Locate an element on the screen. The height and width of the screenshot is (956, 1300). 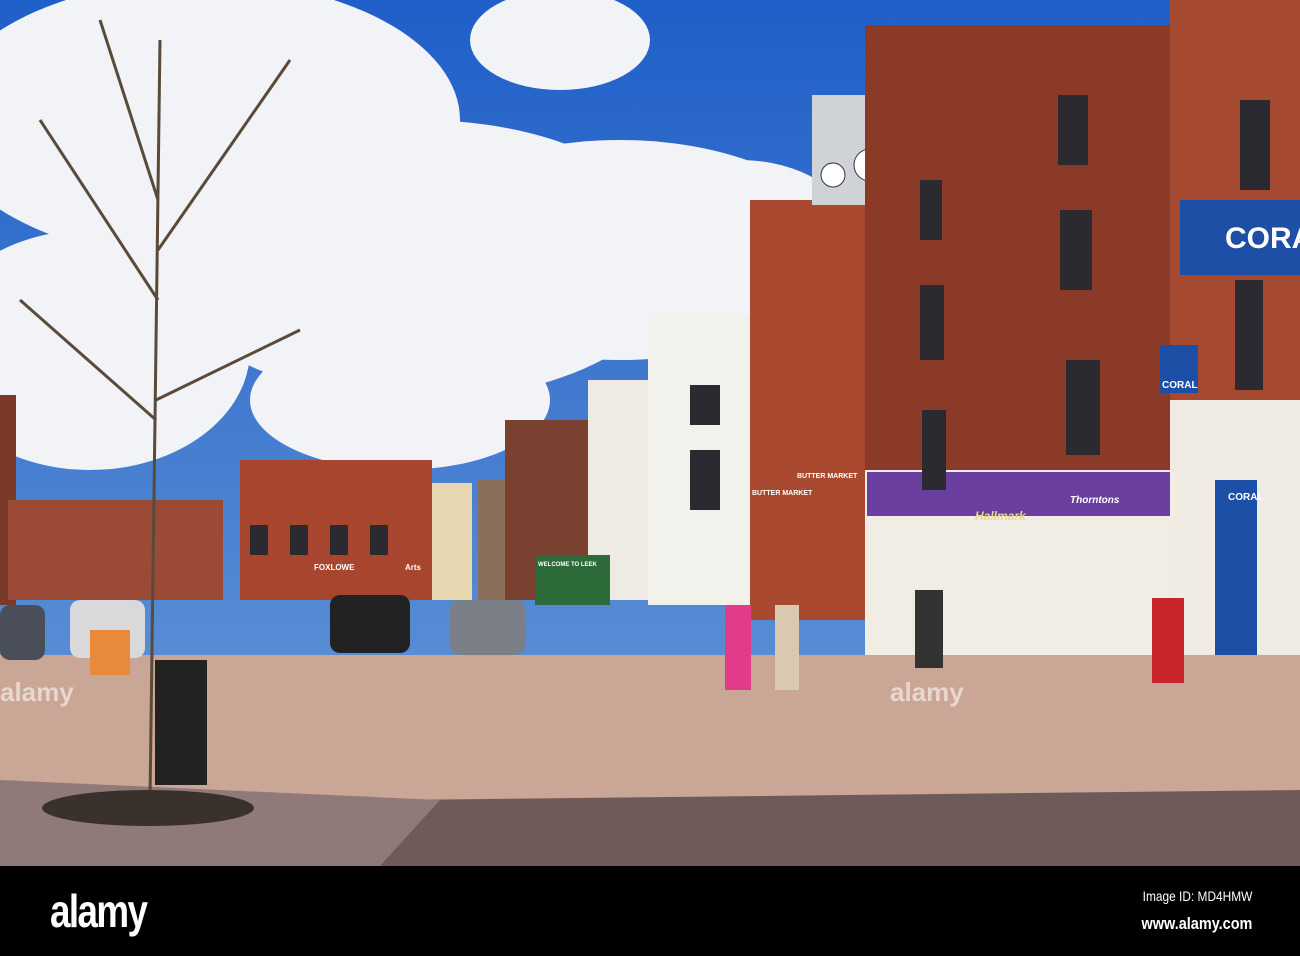
alamy-url: www.alamy.com is located at coordinates (1196, 923).